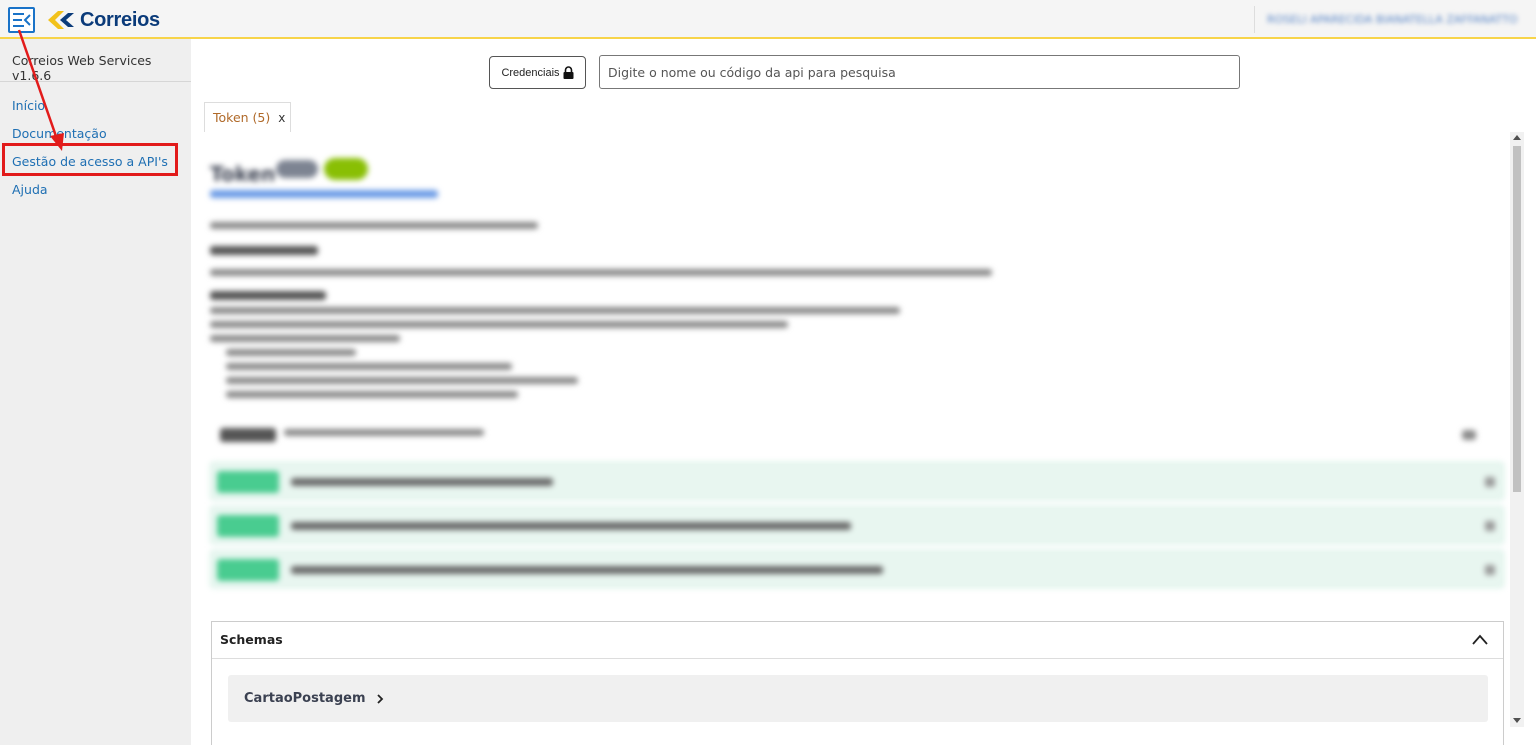  What do you see at coordinates (346, 169) in the screenshot?
I see `oas-badge` at bounding box center [346, 169].